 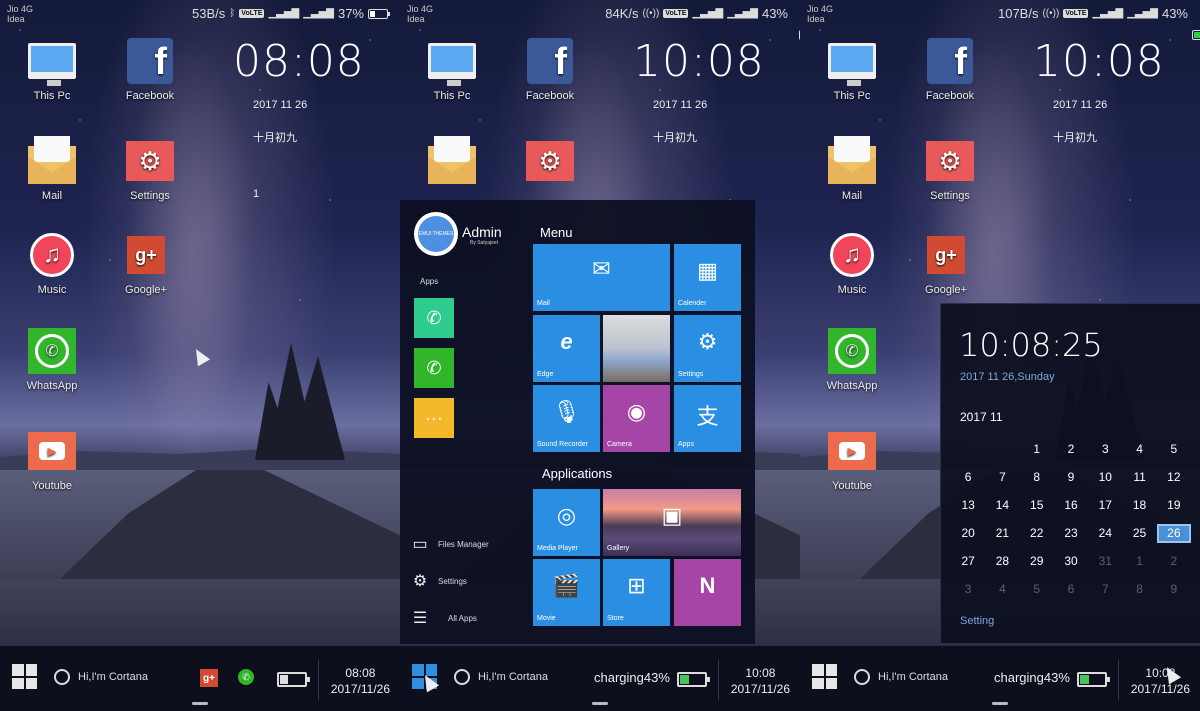 I want to click on tile-mail: ✉ Mail, so click(x=601, y=277).